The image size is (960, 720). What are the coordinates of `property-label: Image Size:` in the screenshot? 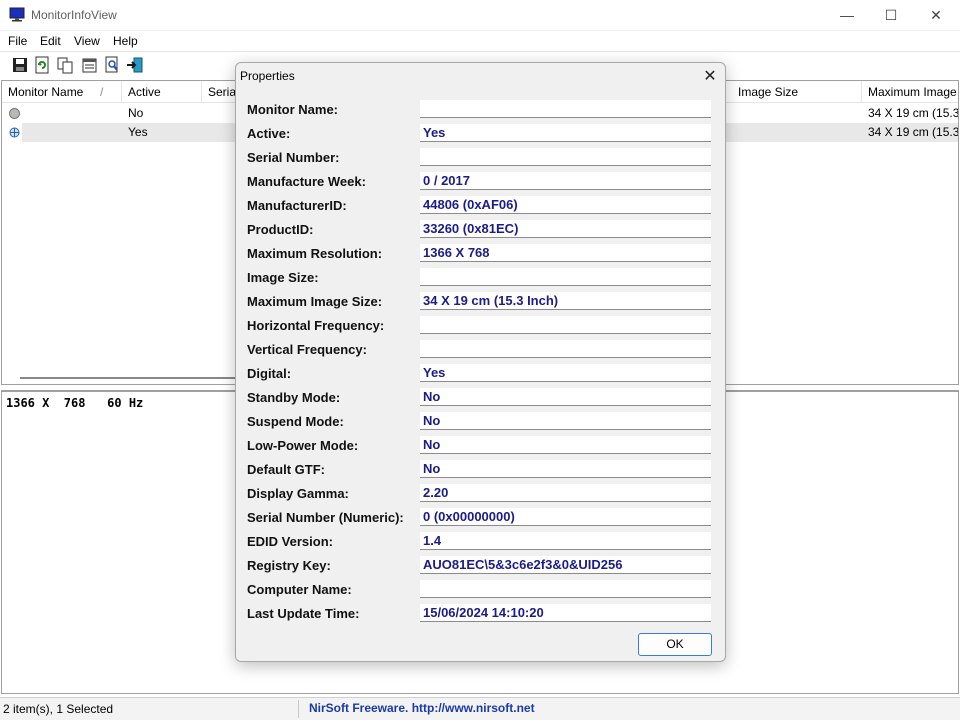 It's located at (283, 277).